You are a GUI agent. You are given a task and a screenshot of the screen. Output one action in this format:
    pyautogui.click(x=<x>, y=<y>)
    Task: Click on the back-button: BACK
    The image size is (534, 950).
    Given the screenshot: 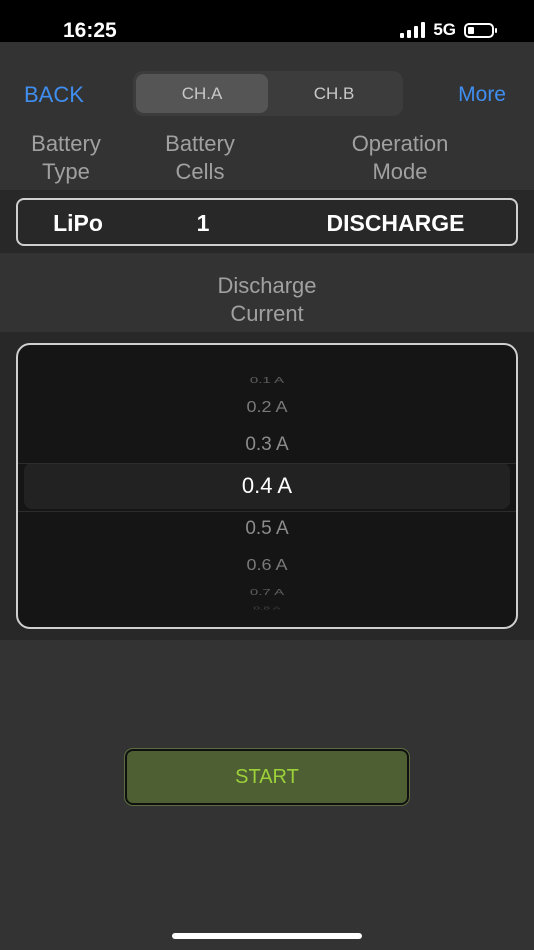 What is the action you would take?
    pyautogui.click(x=54, y=95)
    